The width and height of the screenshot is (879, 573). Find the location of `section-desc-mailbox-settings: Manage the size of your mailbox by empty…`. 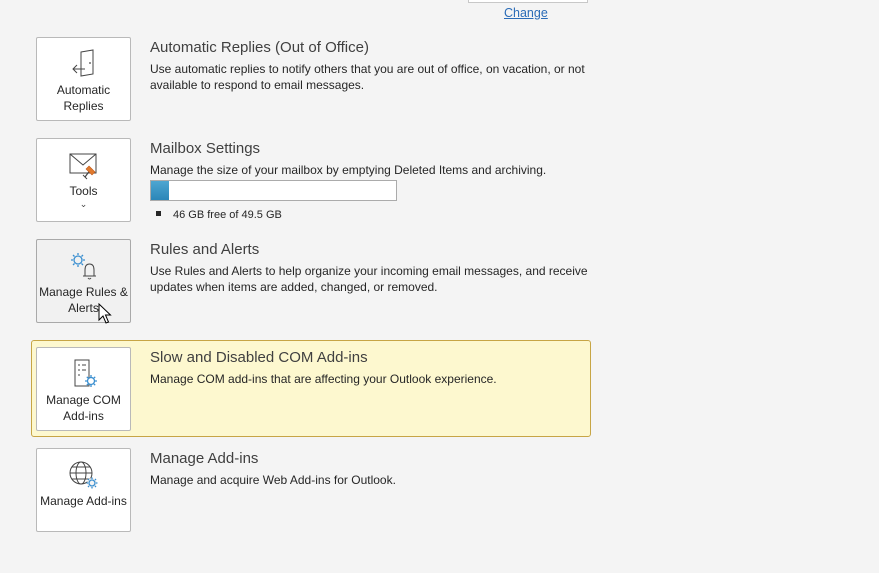

section-desc-mailbox-settings: Manage the size of your mailbox by empty… is located at coordinates (348, 170).